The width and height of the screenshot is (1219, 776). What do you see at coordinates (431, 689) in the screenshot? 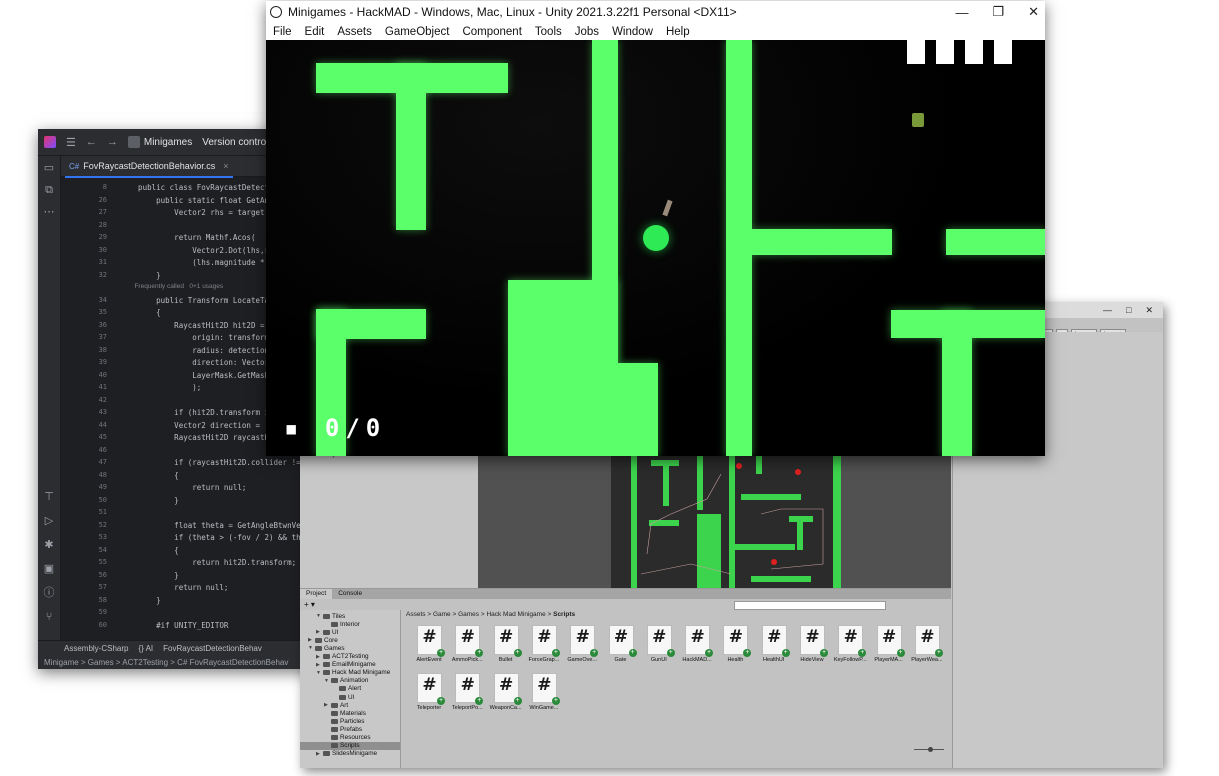
I see `csharp-script-icon: # +` at bounding box center [431, 689].